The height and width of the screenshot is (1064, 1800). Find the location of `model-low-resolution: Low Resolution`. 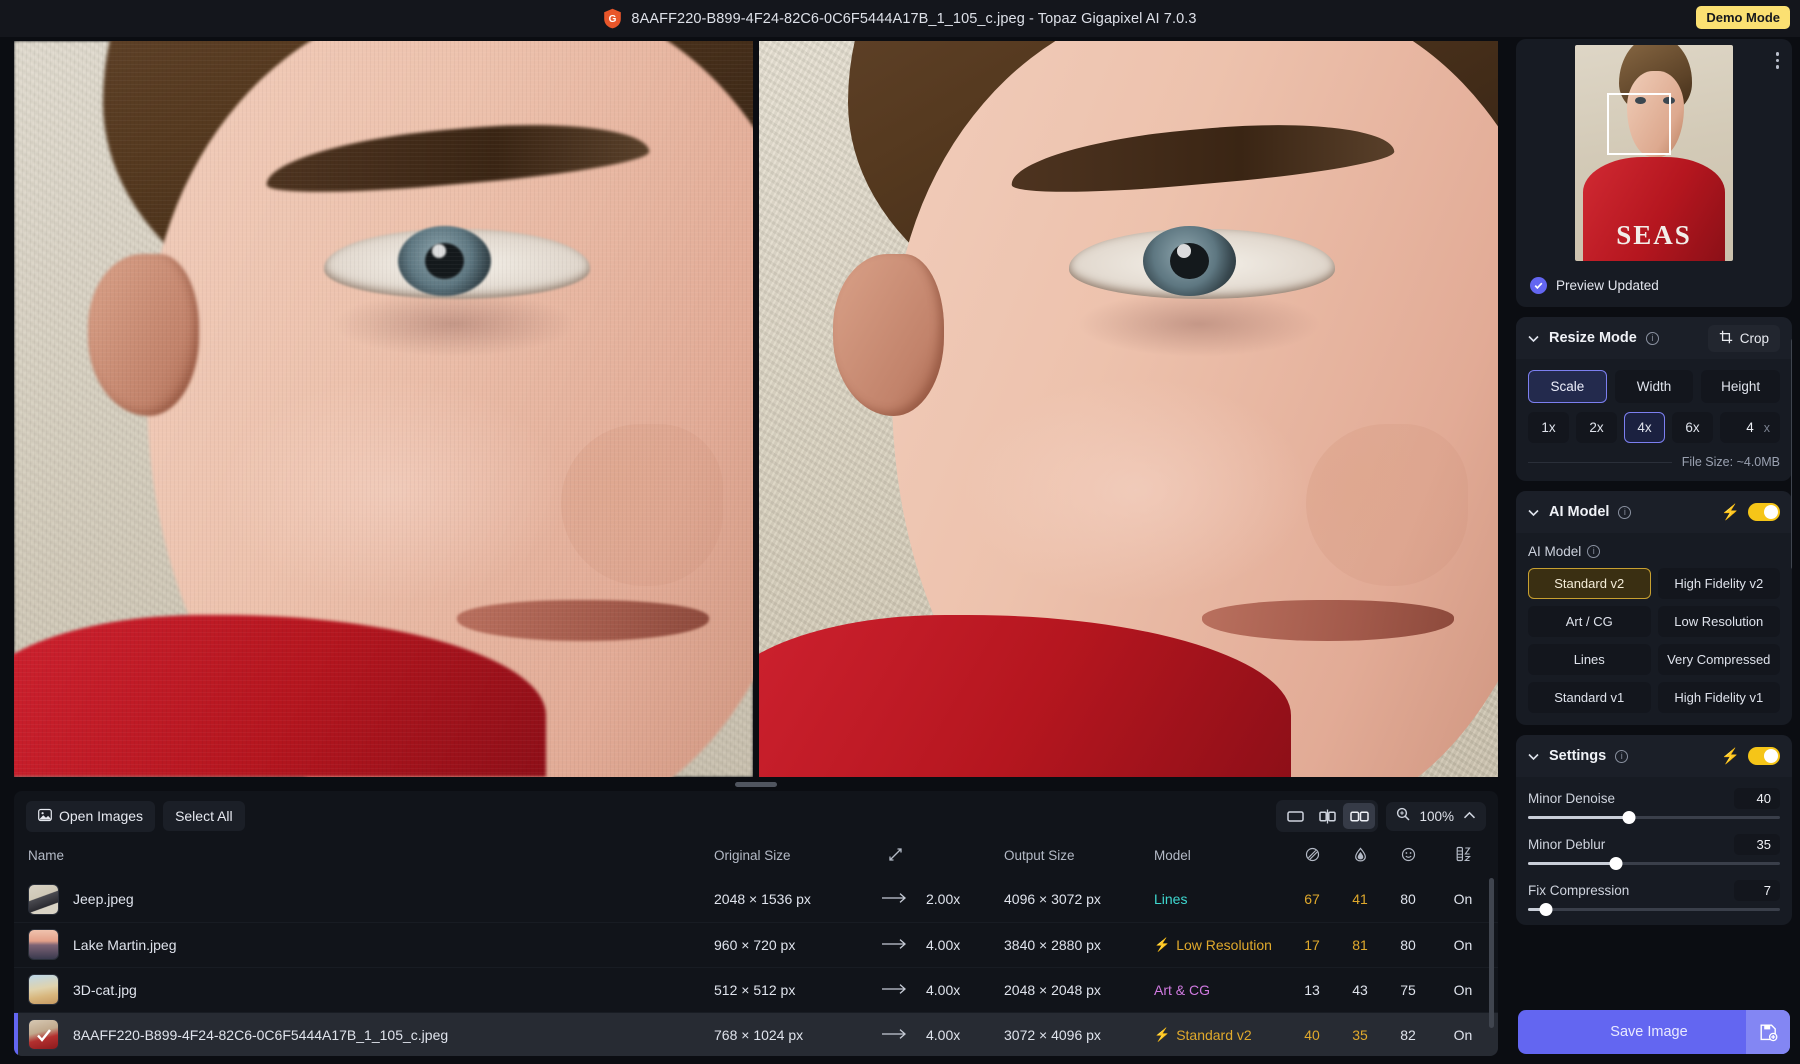

model-low-resolution: Low Resolution is located at coordinates (1718, 621).